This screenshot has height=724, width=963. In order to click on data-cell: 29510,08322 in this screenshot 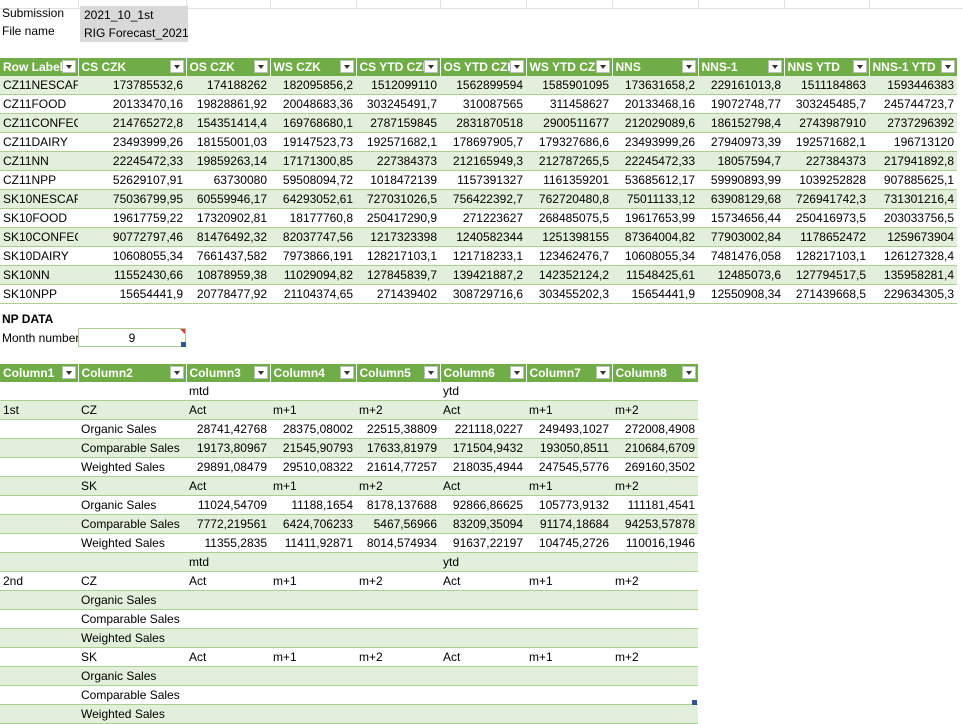, I will do `click(313, 467)`.